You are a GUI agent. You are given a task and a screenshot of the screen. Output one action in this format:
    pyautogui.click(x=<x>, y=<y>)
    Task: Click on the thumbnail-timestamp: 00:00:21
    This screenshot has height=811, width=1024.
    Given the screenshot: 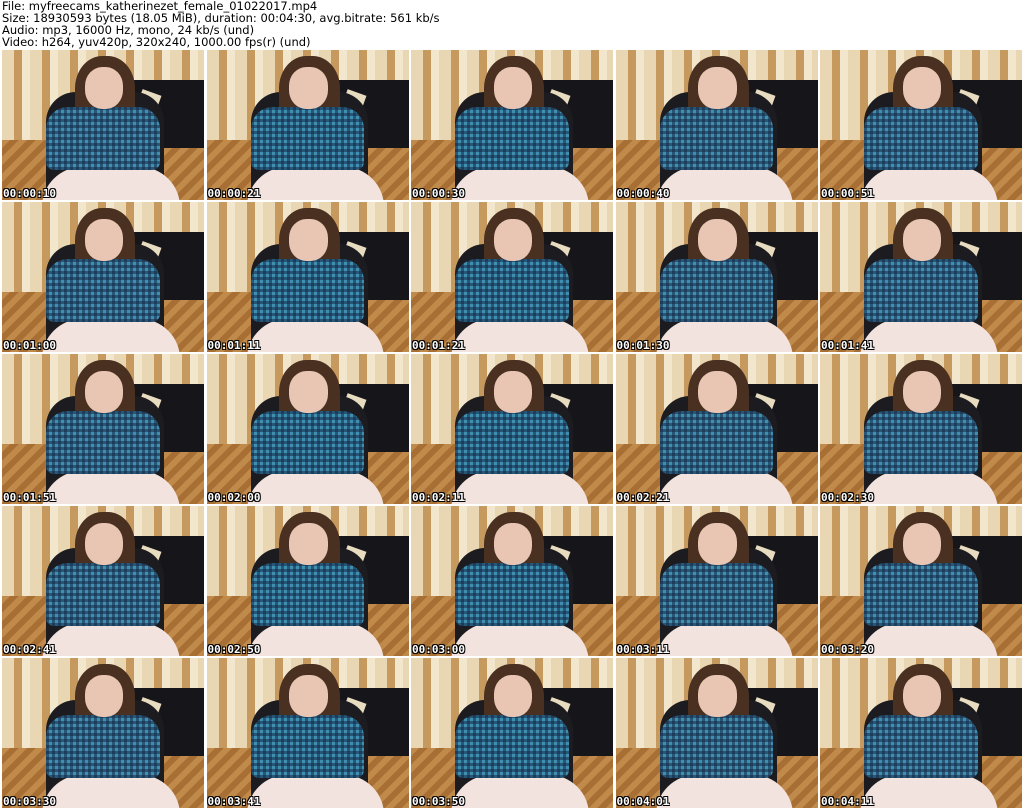 What is the action you would take?
    pyautogui.click(x=234, y=193)
    